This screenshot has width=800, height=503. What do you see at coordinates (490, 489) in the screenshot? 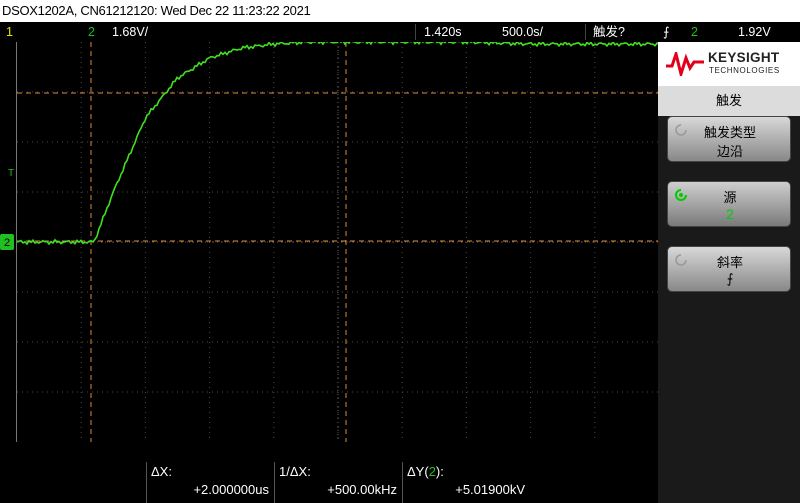
I see `delta-y-value: +5.01900kV` at bounding box center [490, 489].